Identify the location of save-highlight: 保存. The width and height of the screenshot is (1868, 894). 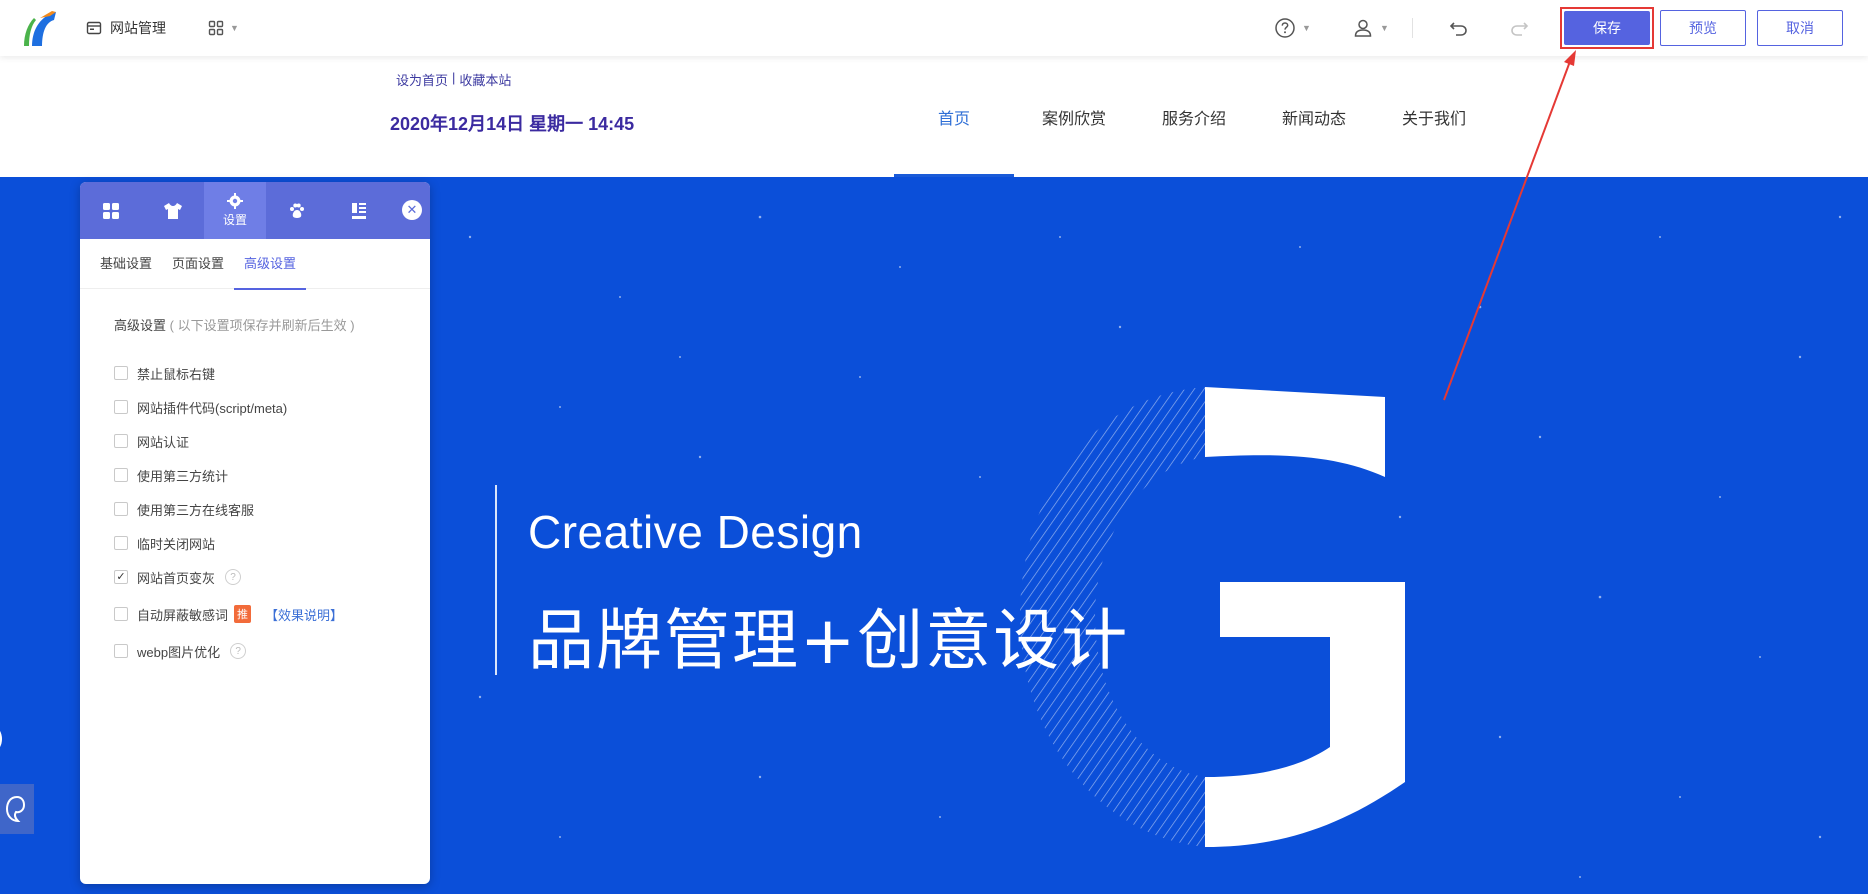
(1607, 28).